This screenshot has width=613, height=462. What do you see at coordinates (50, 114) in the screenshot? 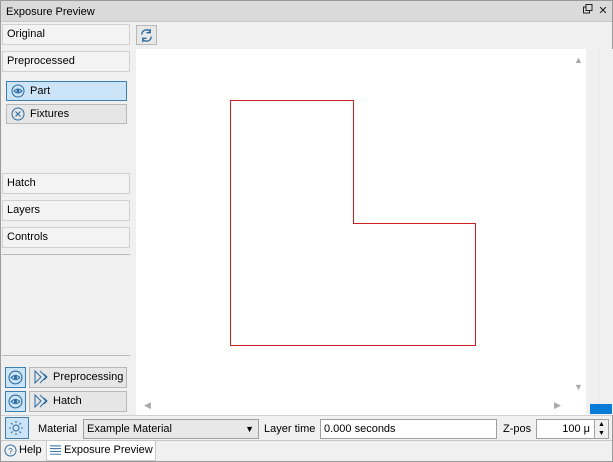
I see `filter-fixtures-label: Fixtures` at bounding box center [50, 114].